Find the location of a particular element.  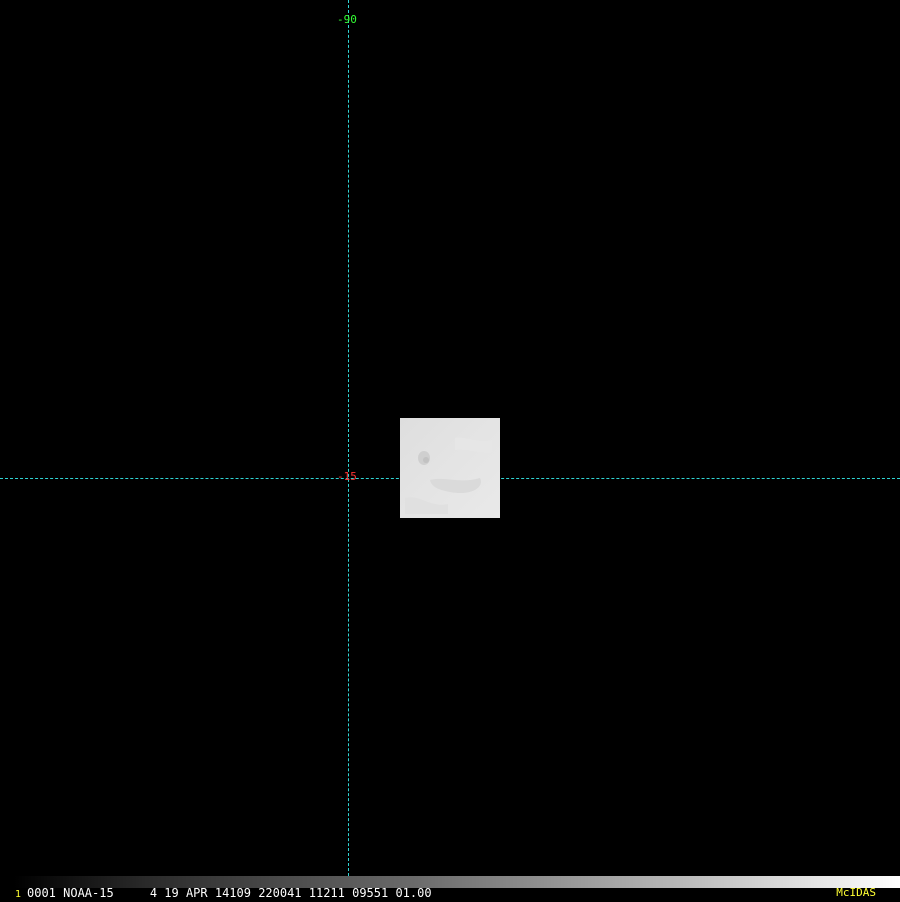

mcidas-brand-label: McIDAS is located at coordinates (856, 892).